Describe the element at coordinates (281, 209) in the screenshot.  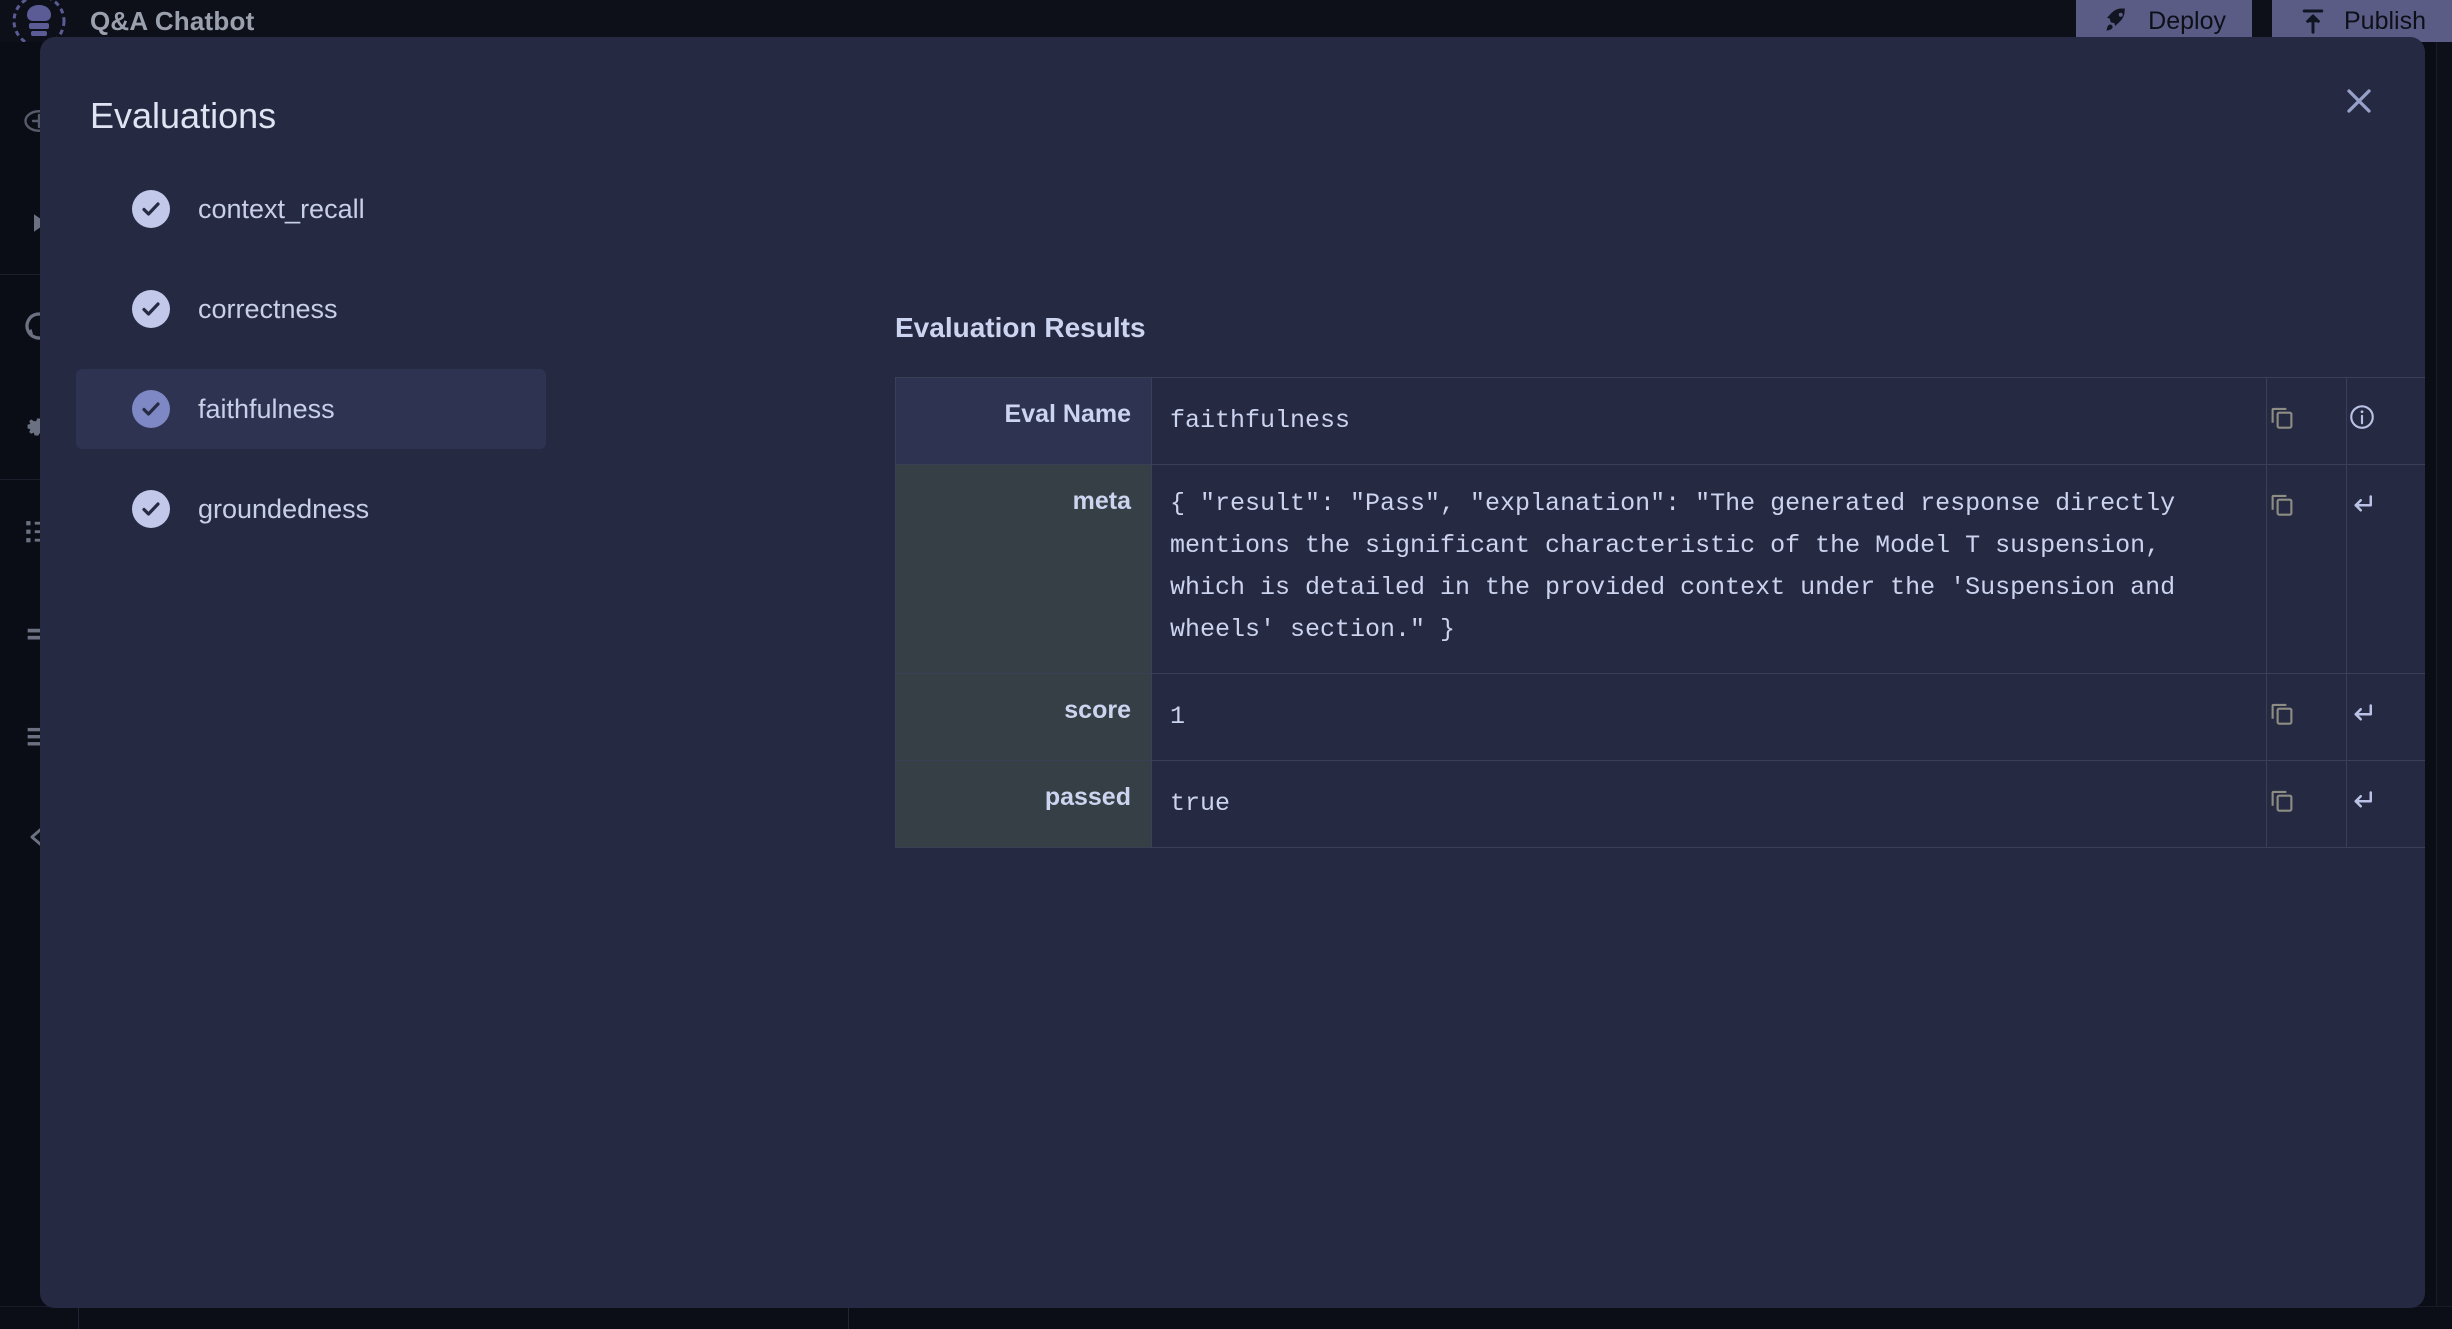
I see `eval-list-item-label: context_recall` at that location.